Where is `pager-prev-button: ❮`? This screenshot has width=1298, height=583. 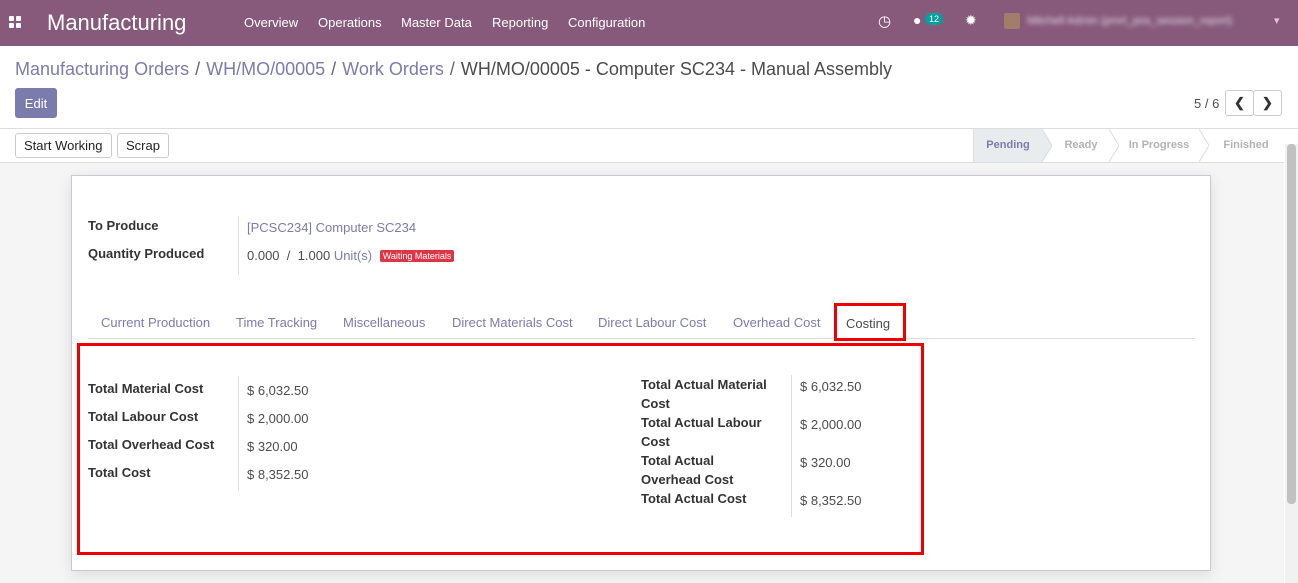 pager-prev-button: ❮ is located at coordinates (1239, 103).